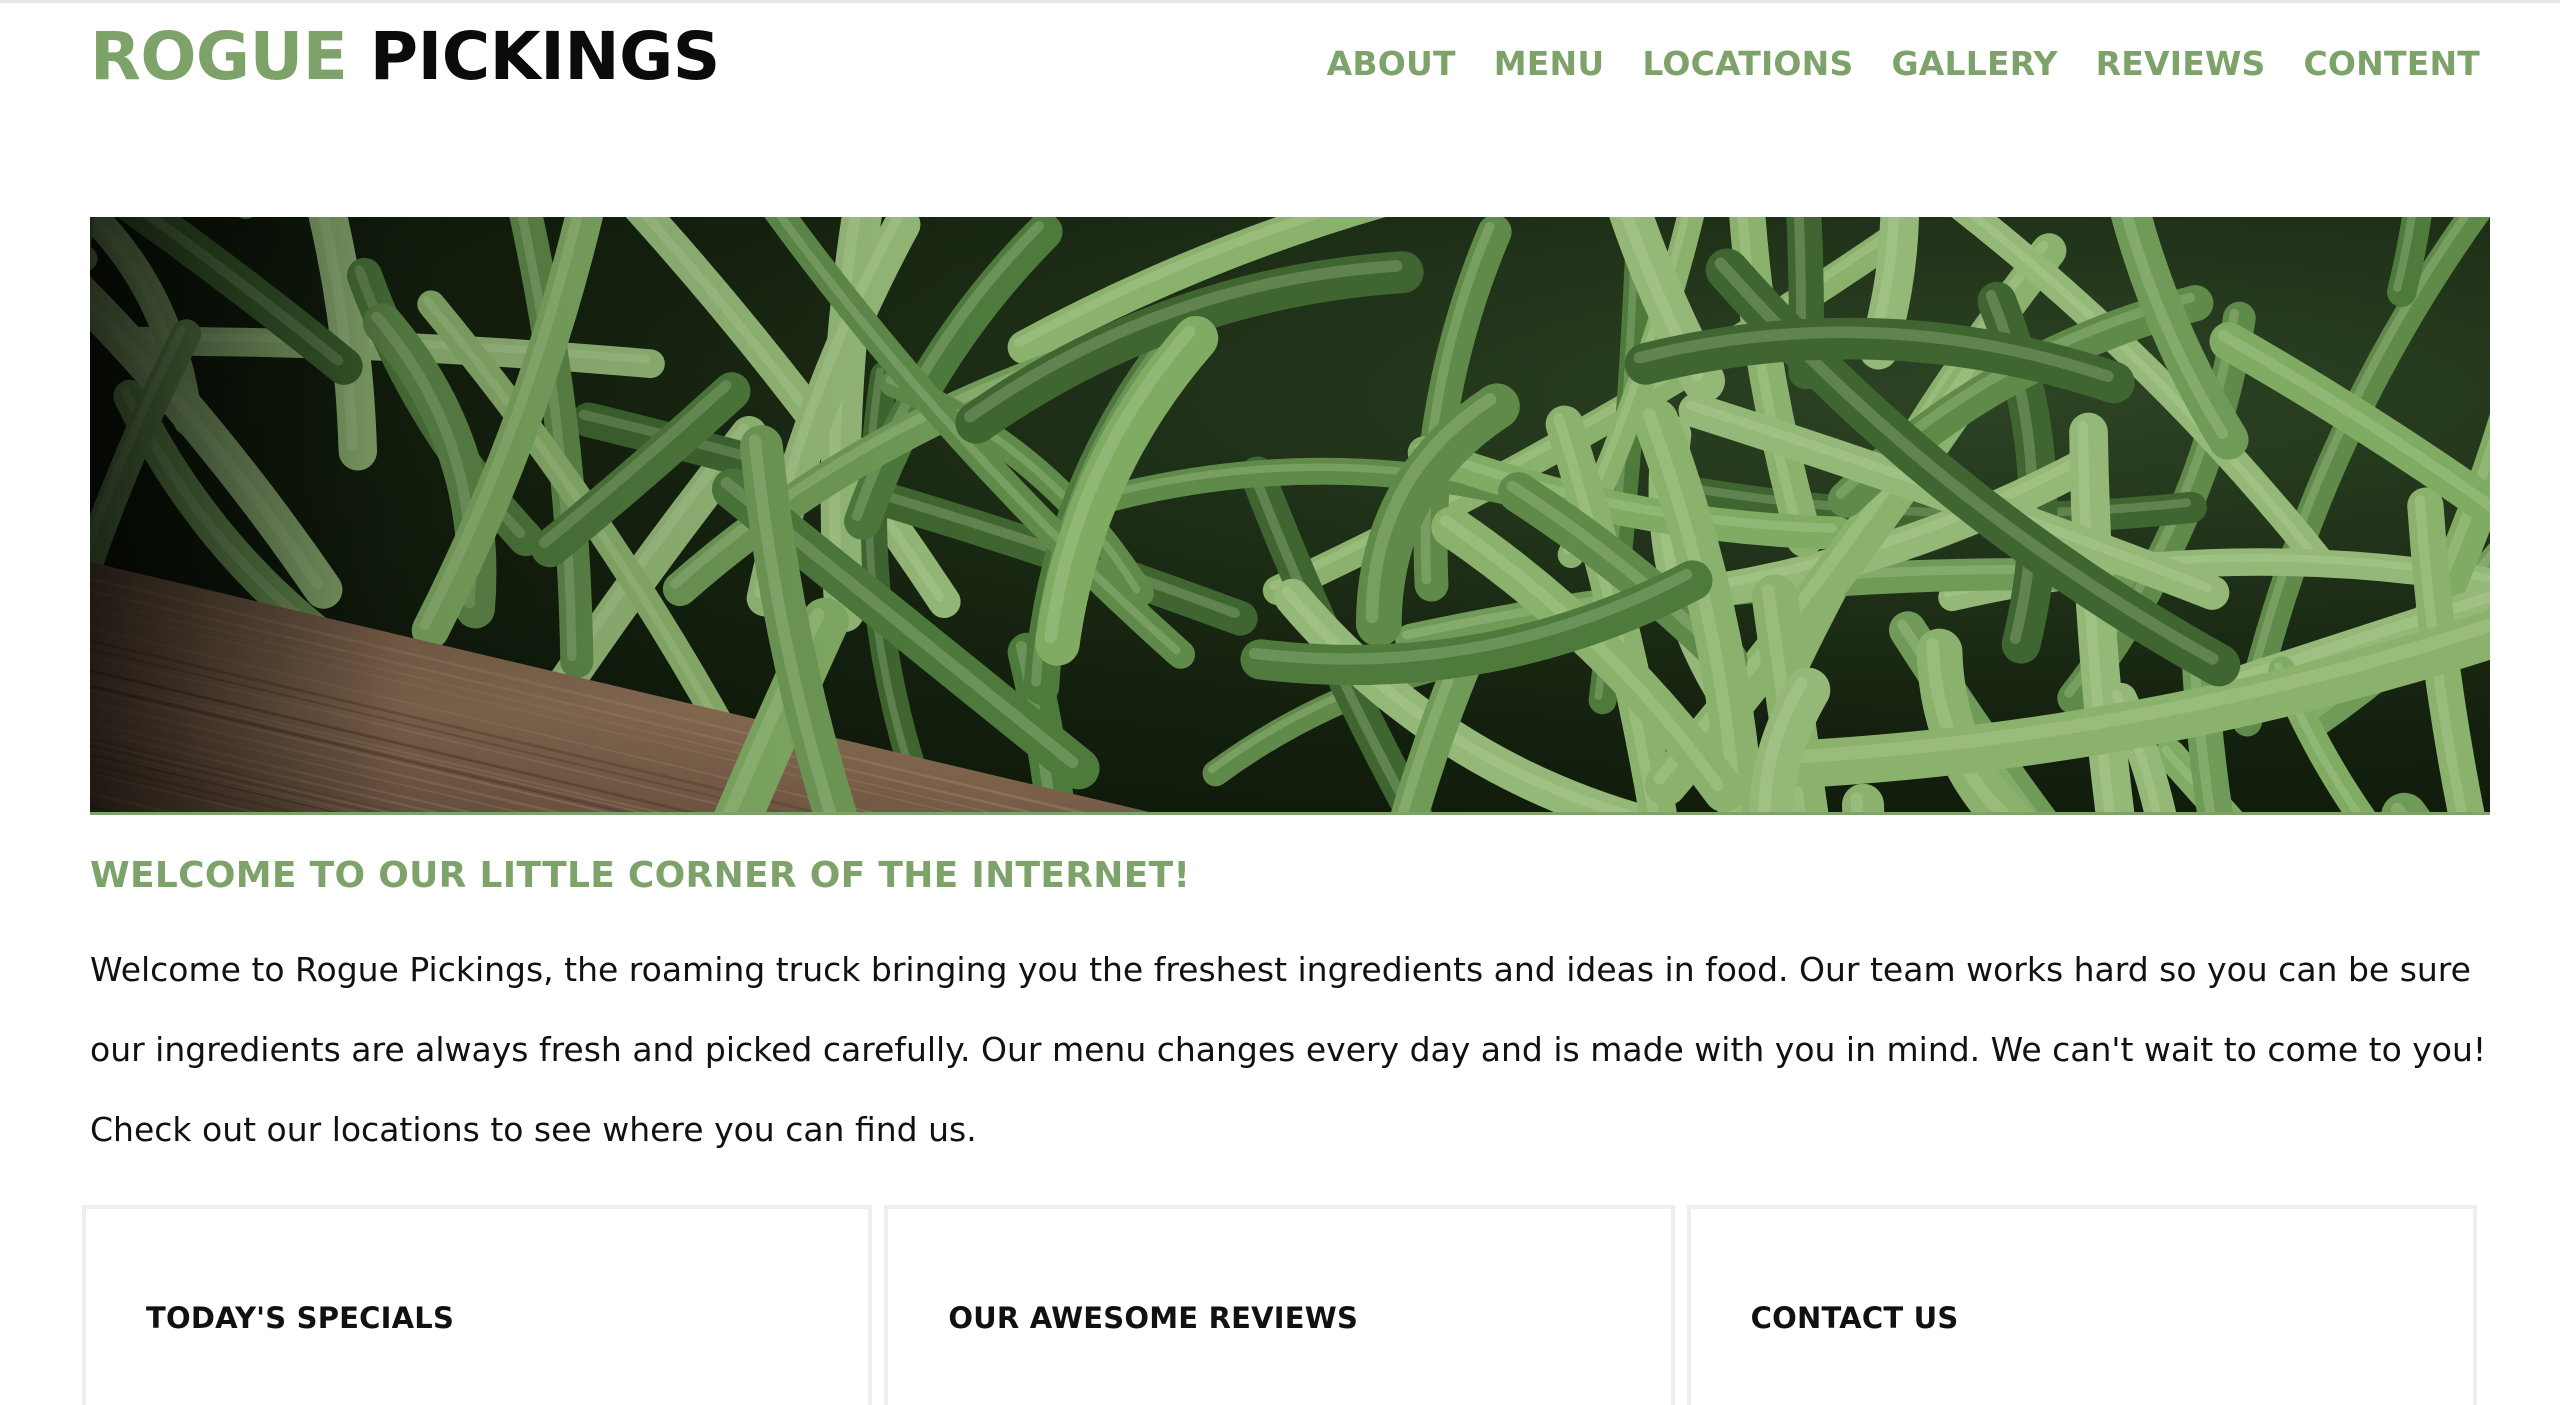 The width and height of the screenshot is (2560, 1405). I want to click on brand-second-word: PICKINGS, so click(545, 56).